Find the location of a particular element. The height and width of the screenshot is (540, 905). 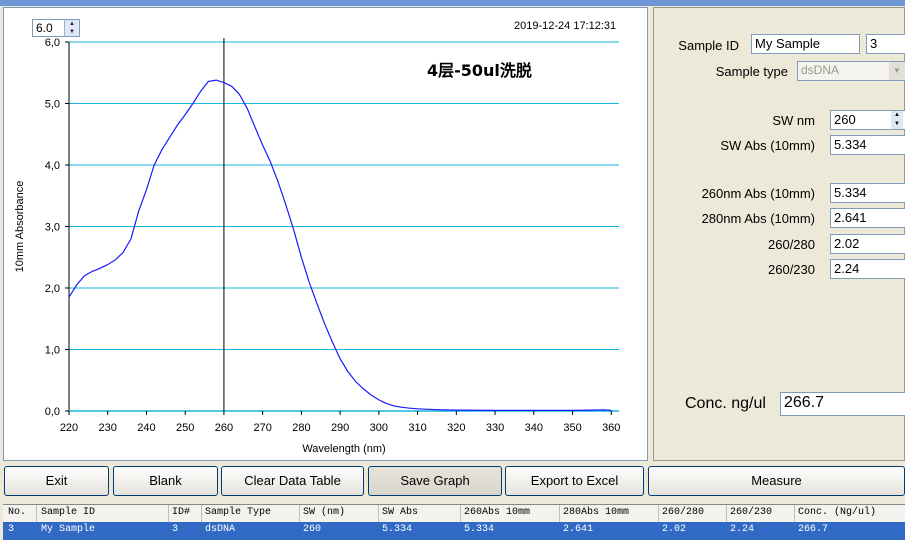

col-header-conc: Conc. (Ng/ul) is located at coordinates (837, 512).